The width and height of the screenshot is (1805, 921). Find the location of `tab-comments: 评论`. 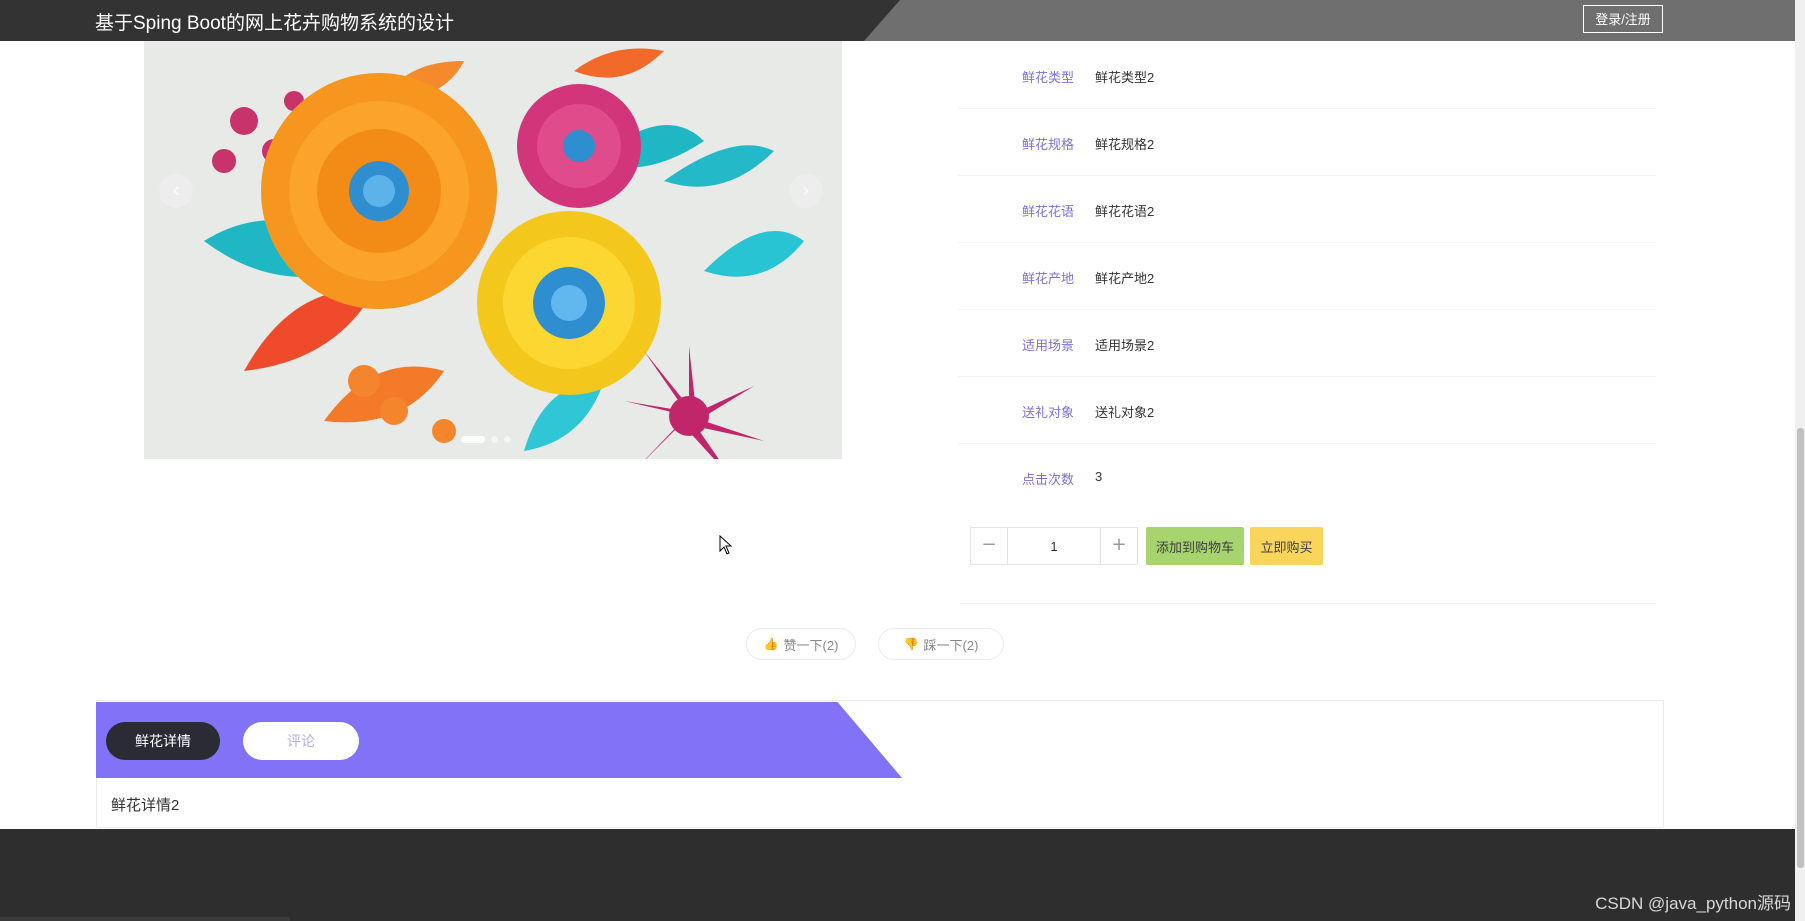

tab-comments: 评论 is located at coordinates (301, 741).